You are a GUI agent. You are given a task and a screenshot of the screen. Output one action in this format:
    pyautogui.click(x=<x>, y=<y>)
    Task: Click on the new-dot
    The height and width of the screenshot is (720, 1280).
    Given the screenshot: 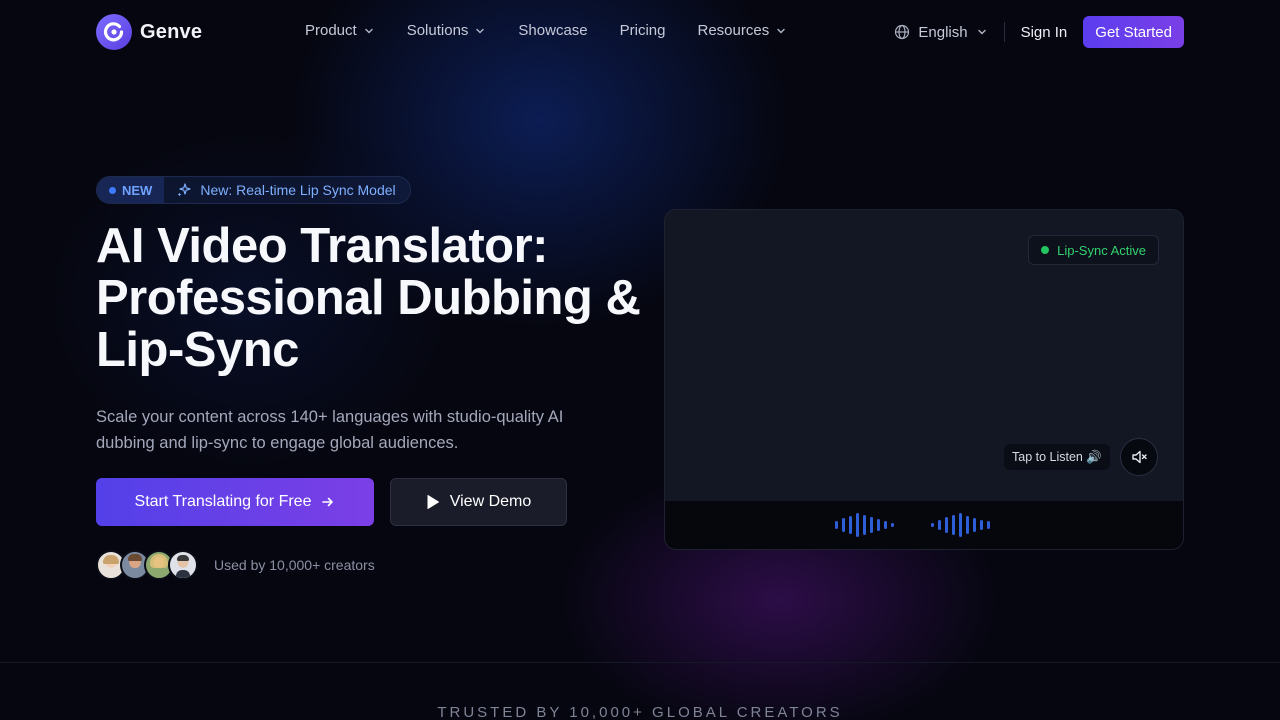 What is the action you would take?
    pyautogui.click(x=112, y=190)
    